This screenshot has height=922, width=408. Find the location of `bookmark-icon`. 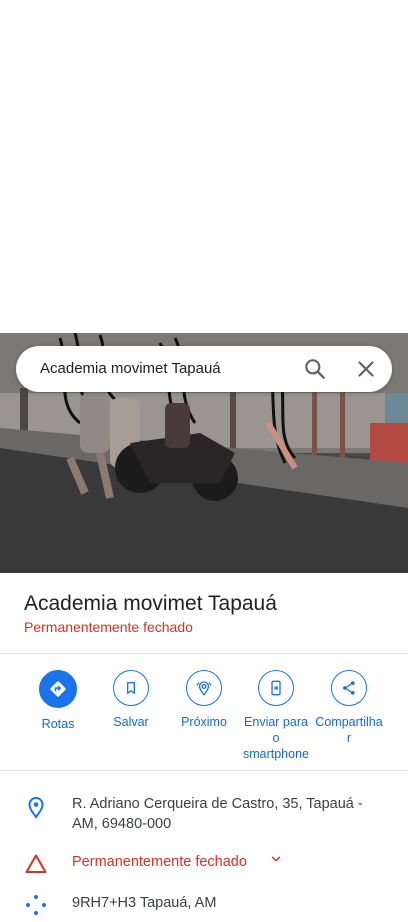

bookmark-icon is located at coordinates (131, 688).